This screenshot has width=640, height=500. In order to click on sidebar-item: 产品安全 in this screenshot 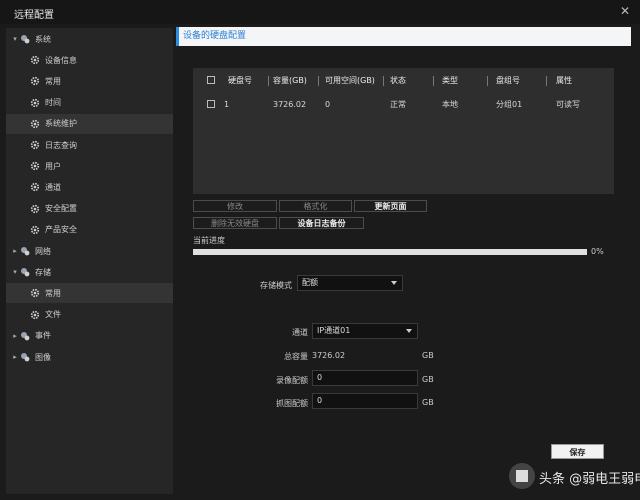, I will do `click(89, 230)`.